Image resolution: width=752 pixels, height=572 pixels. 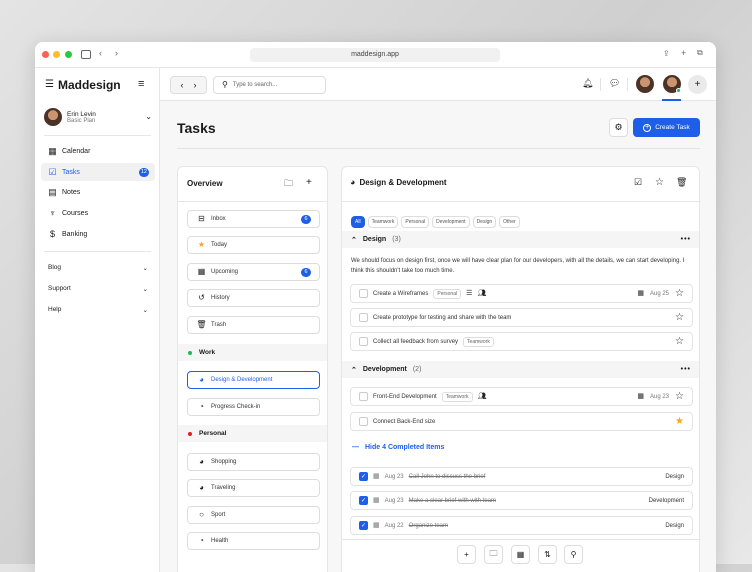 What do you see at coordinates (509, 222) in the screenshot?
I see `filter-other: Other` at bounding box center [509, 222].